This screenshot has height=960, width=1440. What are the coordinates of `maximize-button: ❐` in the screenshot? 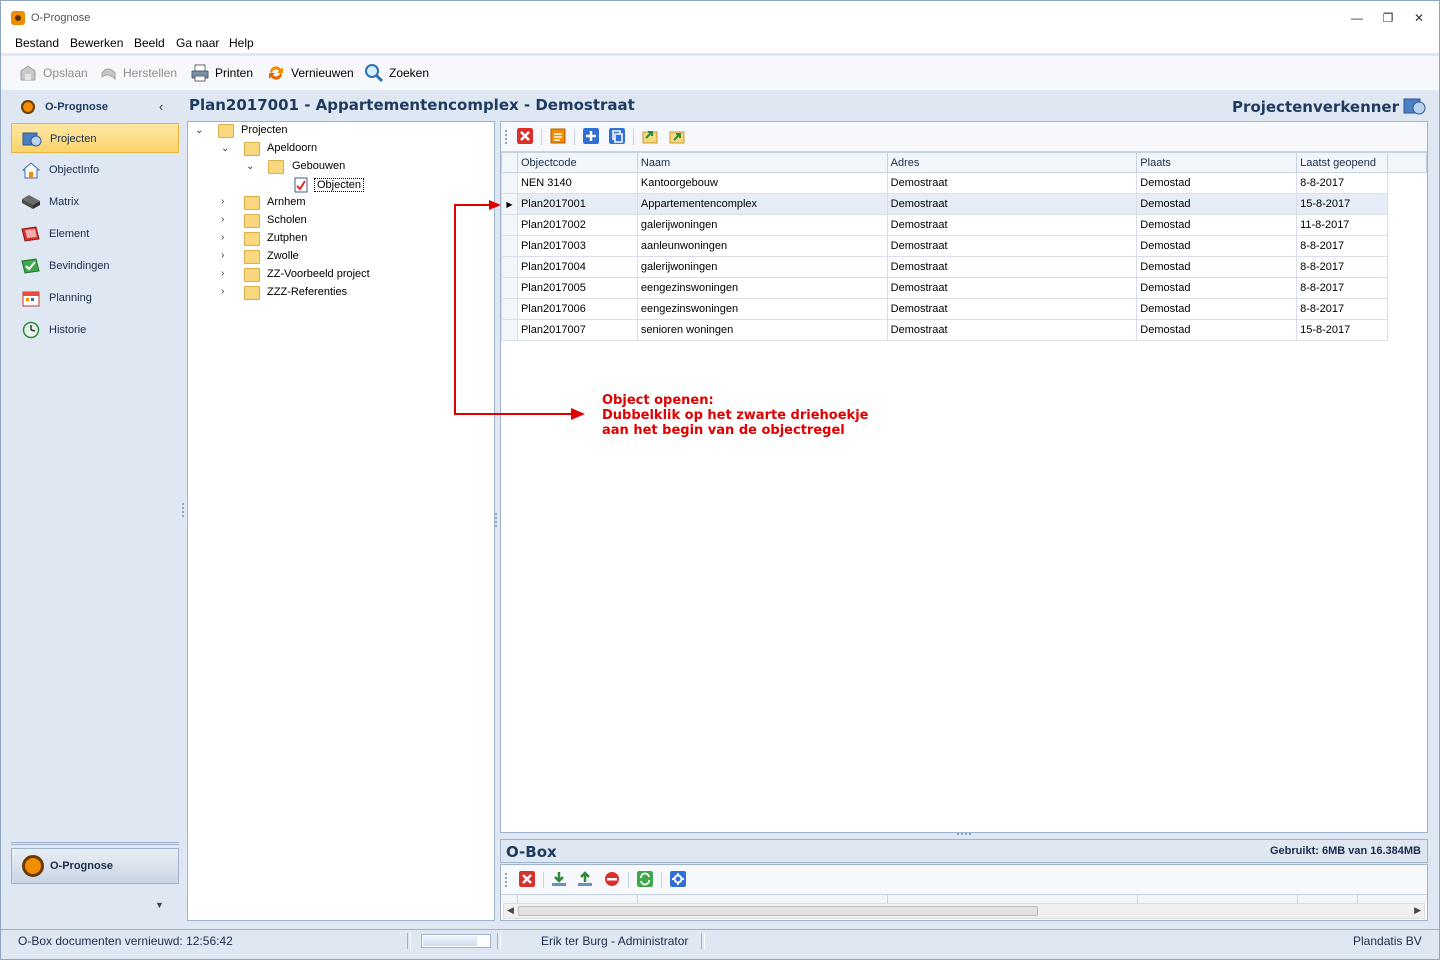 It's located at (1388, 18).